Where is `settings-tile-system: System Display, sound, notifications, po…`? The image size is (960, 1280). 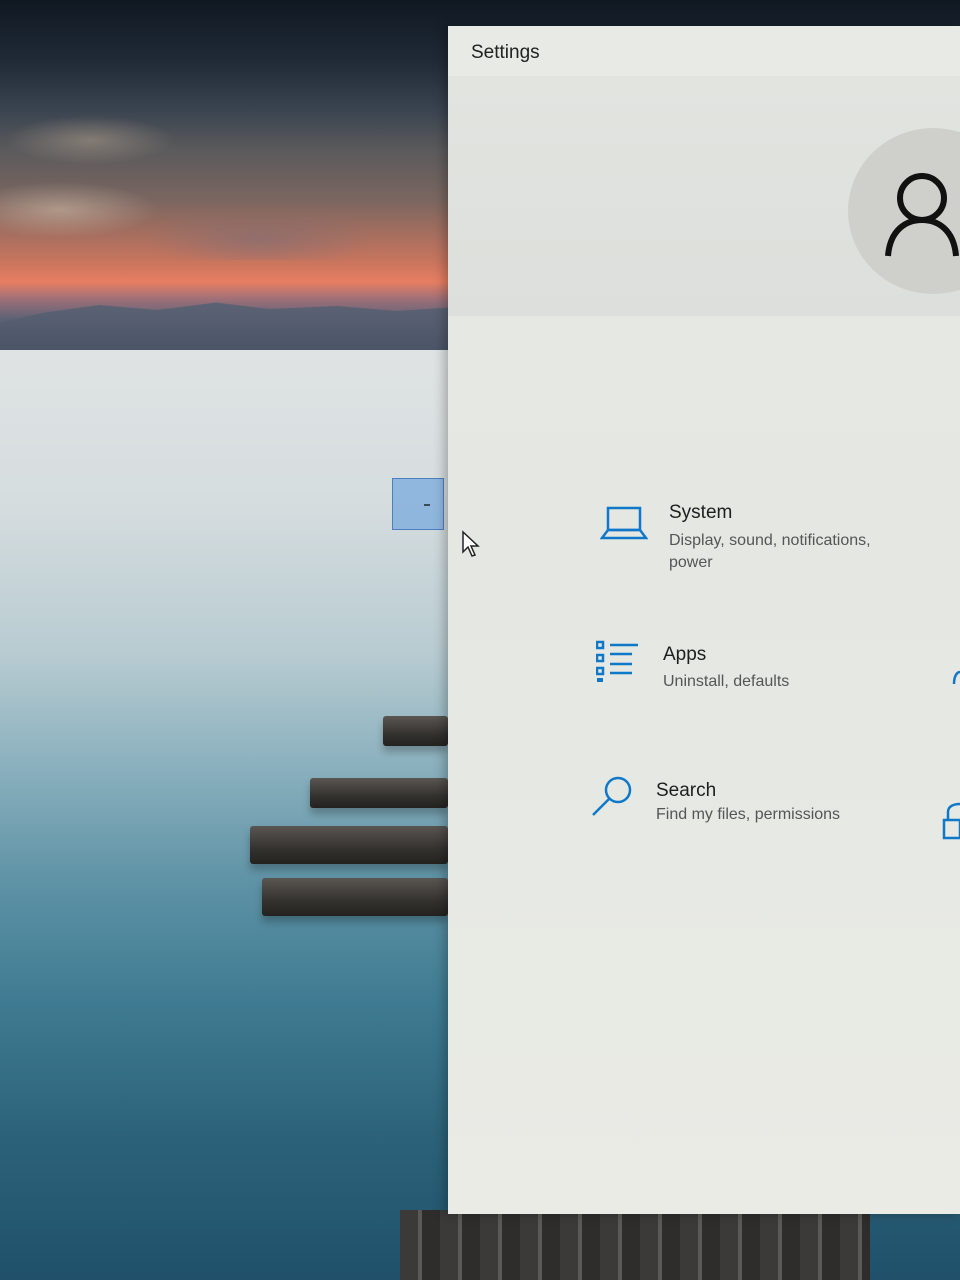
settings-tile-system: System Display, sound, notifications, po… is located at coordinates (748, 546).